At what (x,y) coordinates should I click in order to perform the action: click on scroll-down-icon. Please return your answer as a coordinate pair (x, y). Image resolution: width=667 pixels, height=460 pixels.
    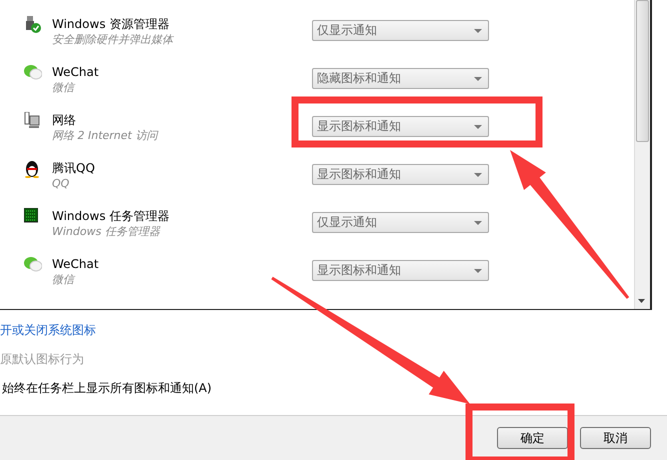
    Looking at the image, I should click on (641, 301).